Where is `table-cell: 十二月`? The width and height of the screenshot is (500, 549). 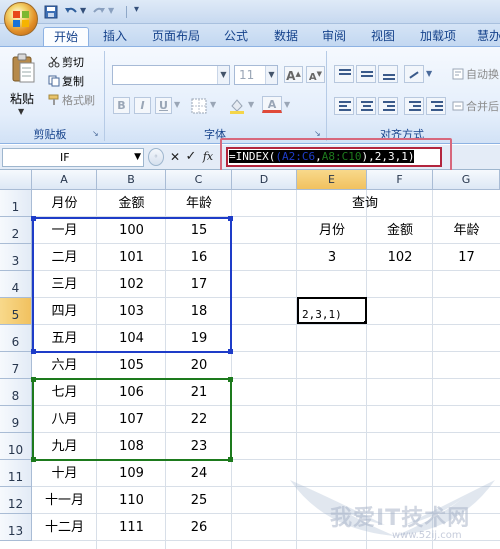 table-cell: 十二月 is located at coordinates (64, 527).